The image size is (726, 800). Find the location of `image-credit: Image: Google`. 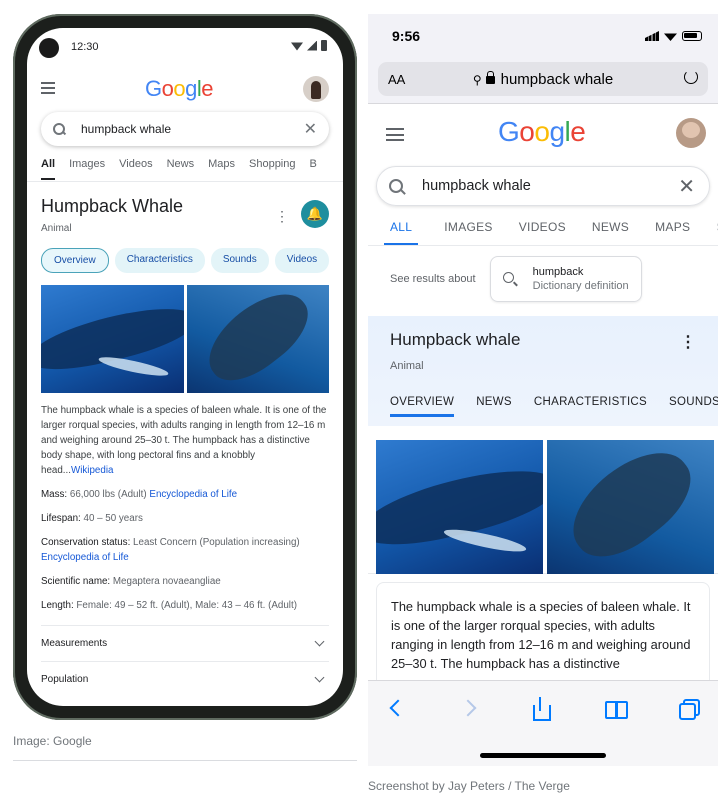

image-credit: Image: Google is located at coordinates (52, 741).